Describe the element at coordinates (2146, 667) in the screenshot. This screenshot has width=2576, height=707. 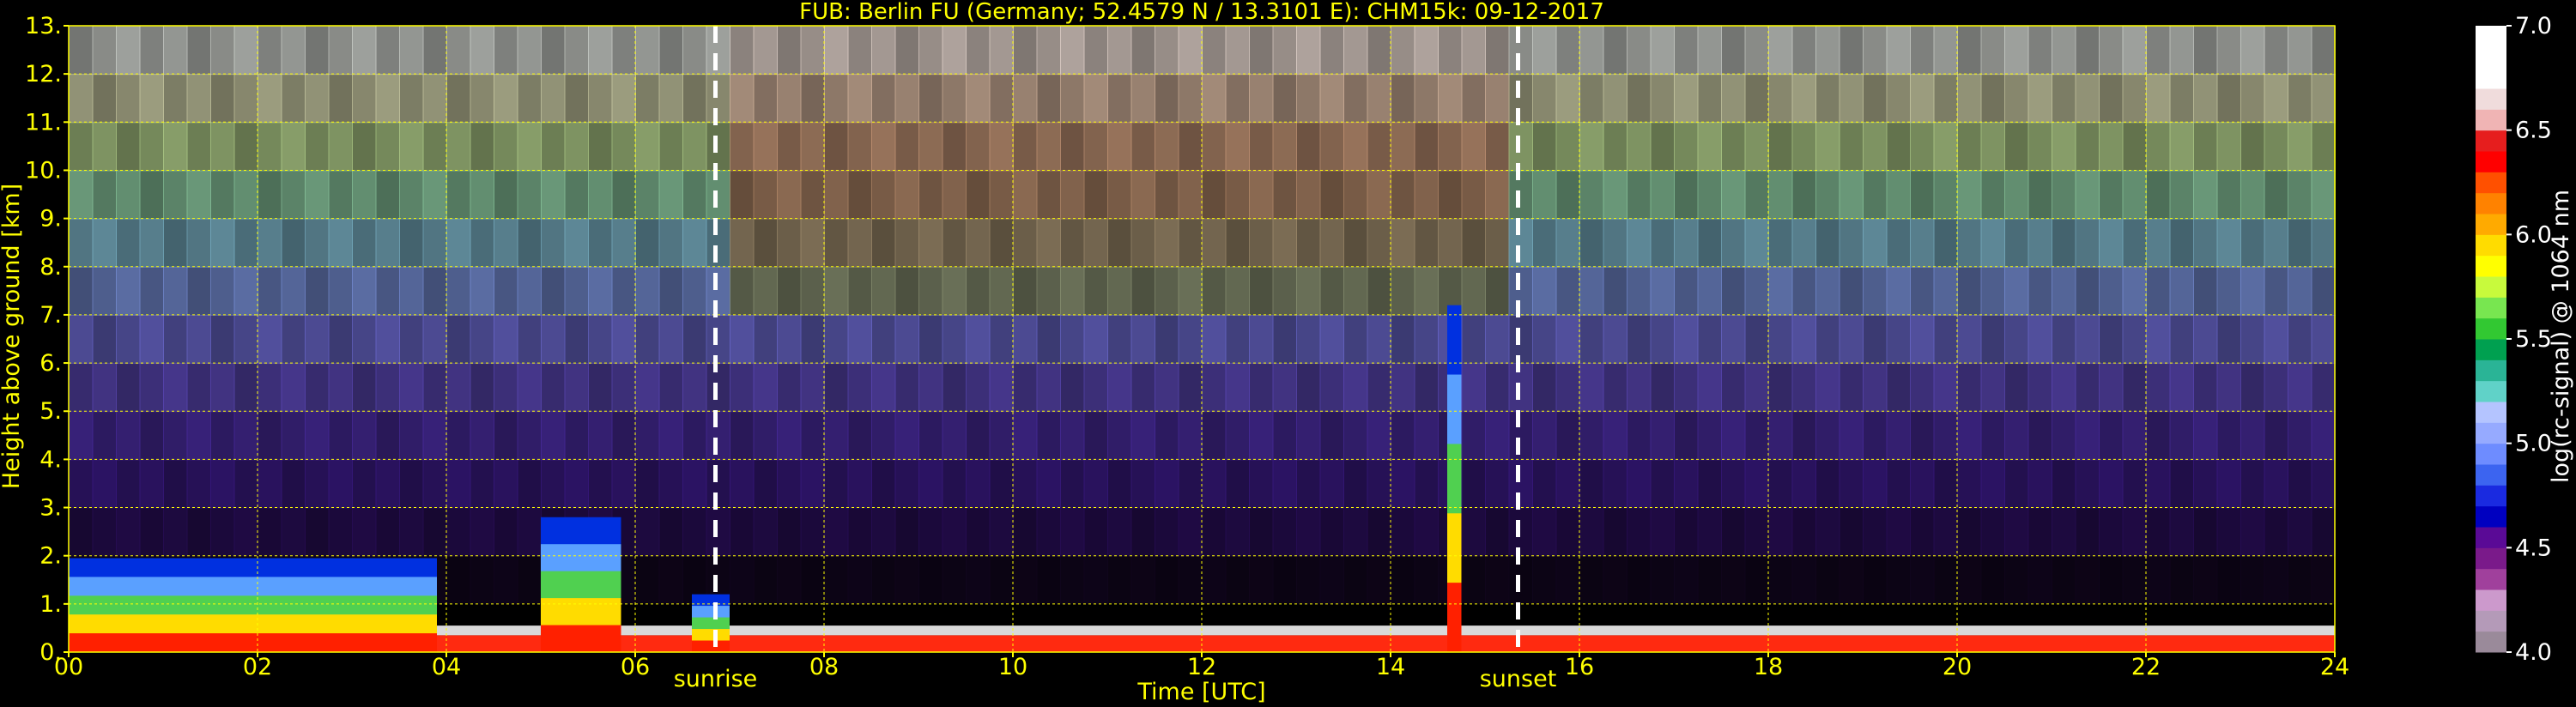
I see `x-tick-label: 22` at that location.